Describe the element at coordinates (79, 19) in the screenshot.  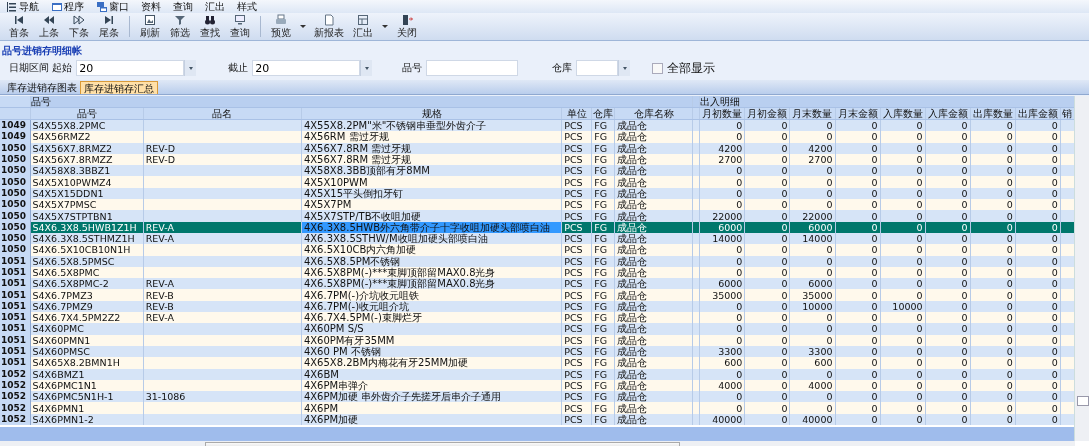
I see `next-icon` at that location.